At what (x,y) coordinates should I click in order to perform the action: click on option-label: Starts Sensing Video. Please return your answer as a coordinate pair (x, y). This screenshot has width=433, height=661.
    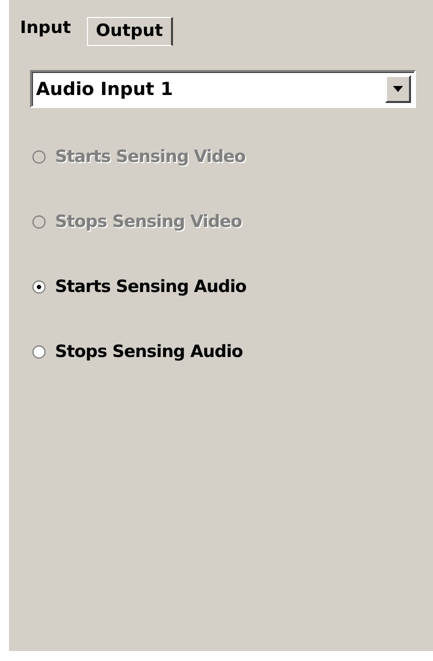
    Looking at the image, I should click on (150, 156).